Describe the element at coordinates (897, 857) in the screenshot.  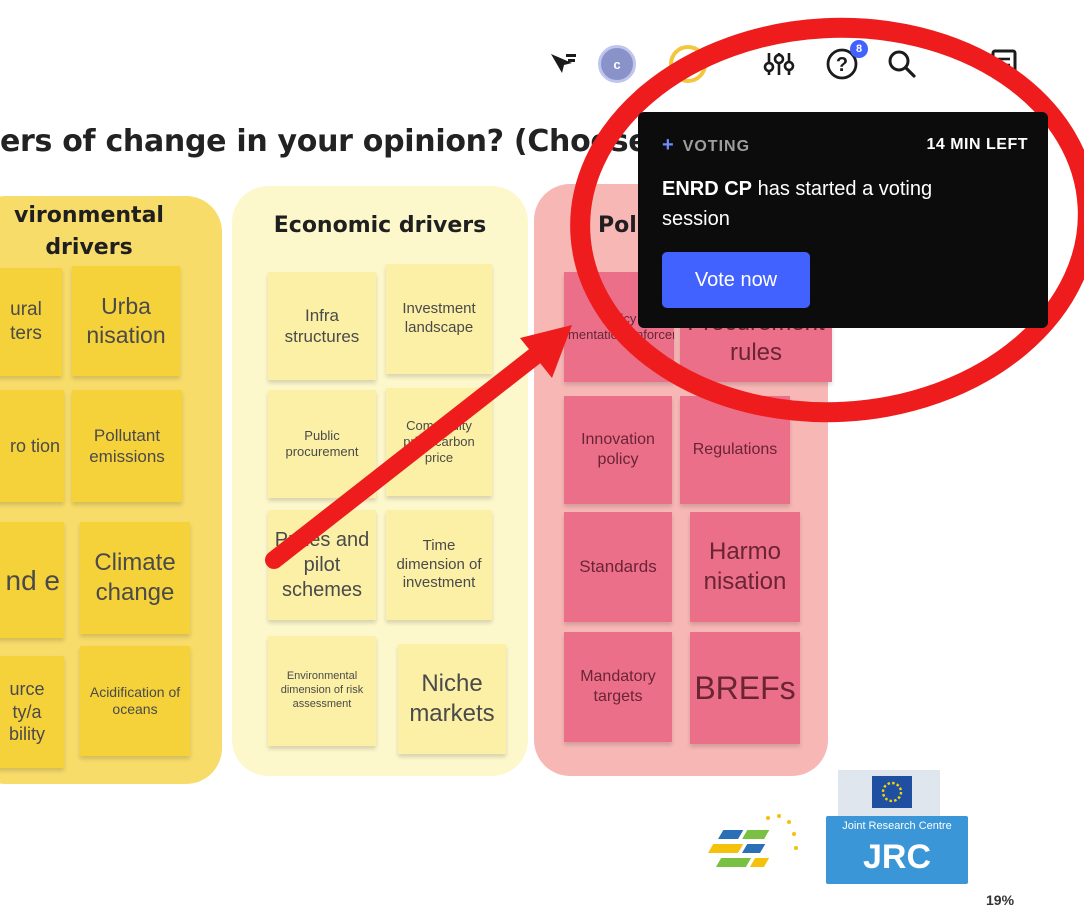
I see `jrc-text: JRC` at that location.